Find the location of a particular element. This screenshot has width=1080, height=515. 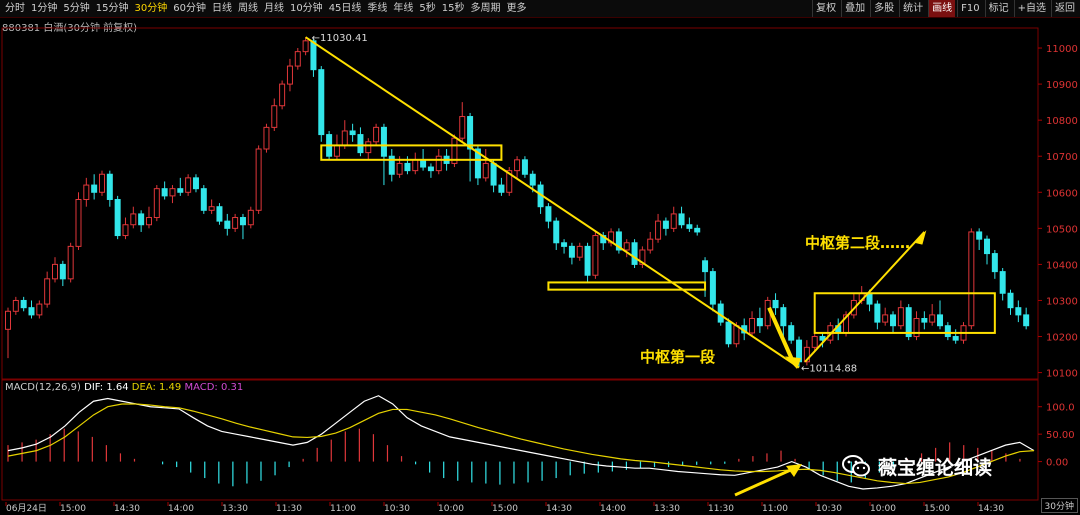

time-label: 10:30 is located at coordinates (829, 509).